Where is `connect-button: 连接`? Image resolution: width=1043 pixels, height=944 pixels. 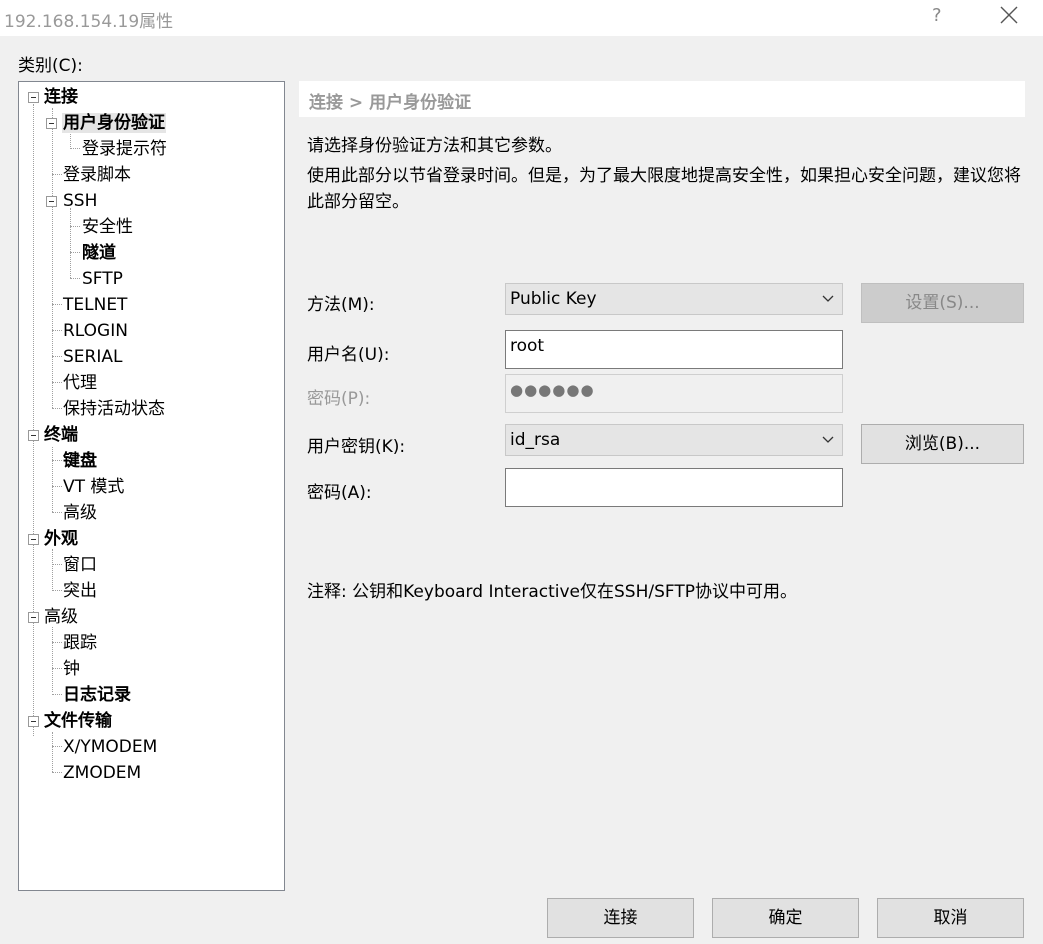
connect-button: 连接 is located at coordinates (620, 918).